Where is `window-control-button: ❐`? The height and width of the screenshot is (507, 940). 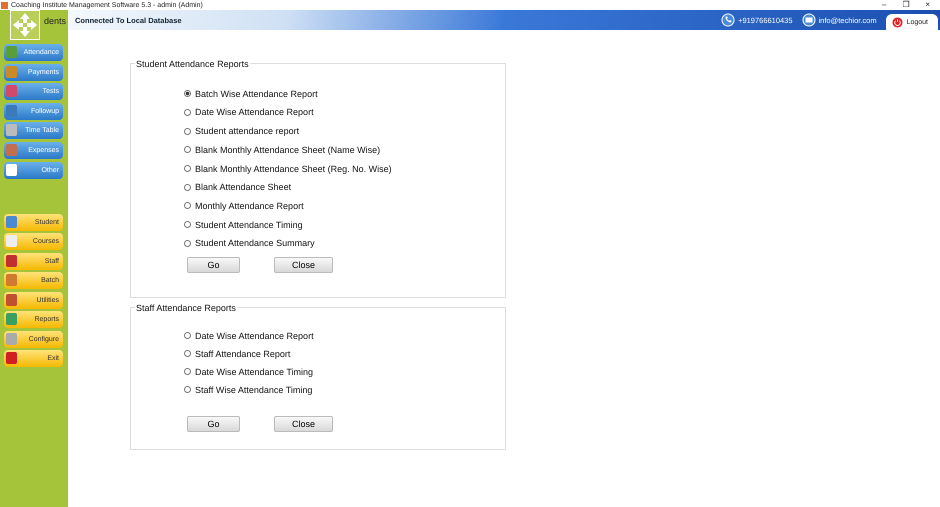
window-control-button: ❐ is located at coordinates (906, 5).